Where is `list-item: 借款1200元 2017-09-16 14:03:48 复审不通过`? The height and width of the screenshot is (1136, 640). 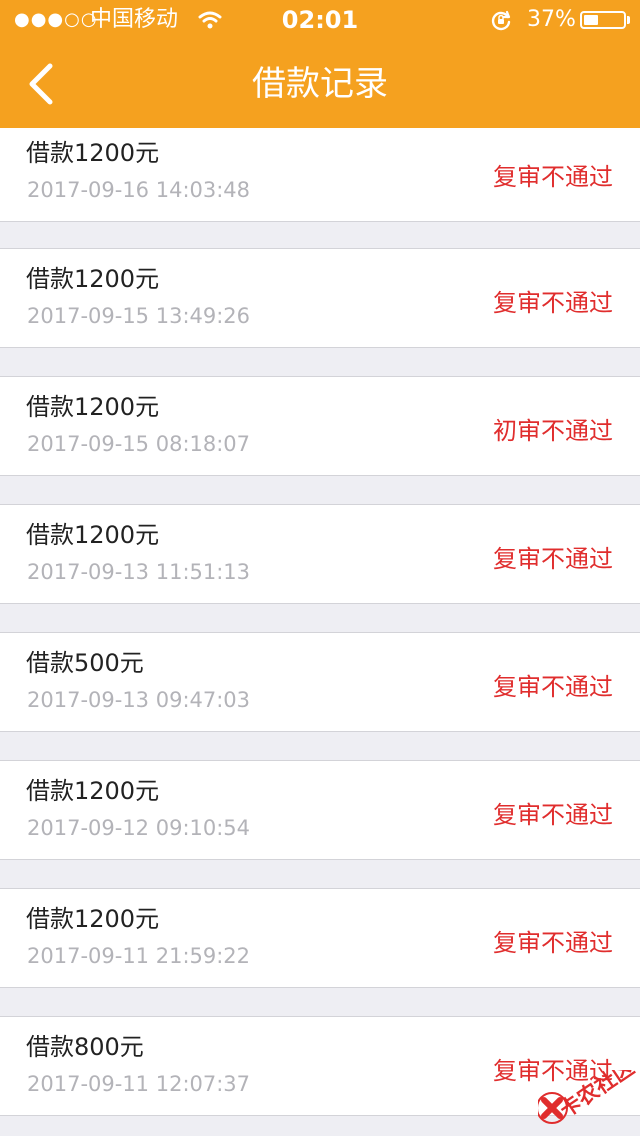 list-item: 借款1200元 2017-09-16 14:03:48 复审不通过 is located at coordinates (320, 172).